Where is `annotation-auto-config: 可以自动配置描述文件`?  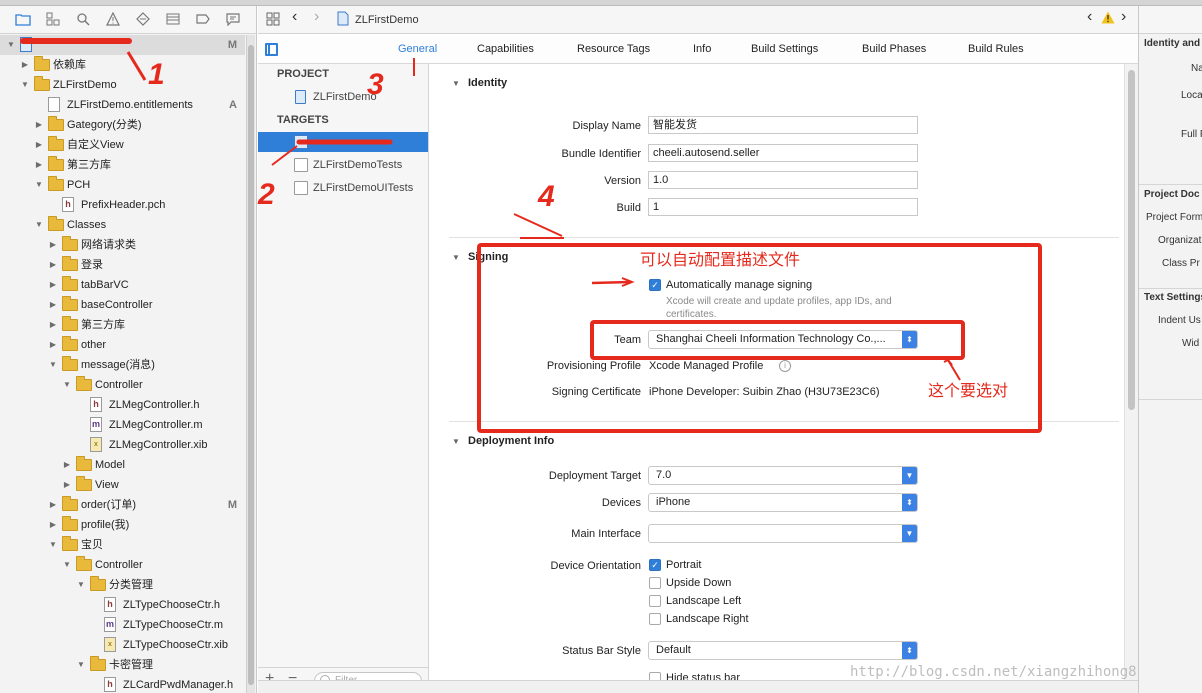
annotation-auto-config: 可以自动配置描述文件 is located at coordinates (720, 260).